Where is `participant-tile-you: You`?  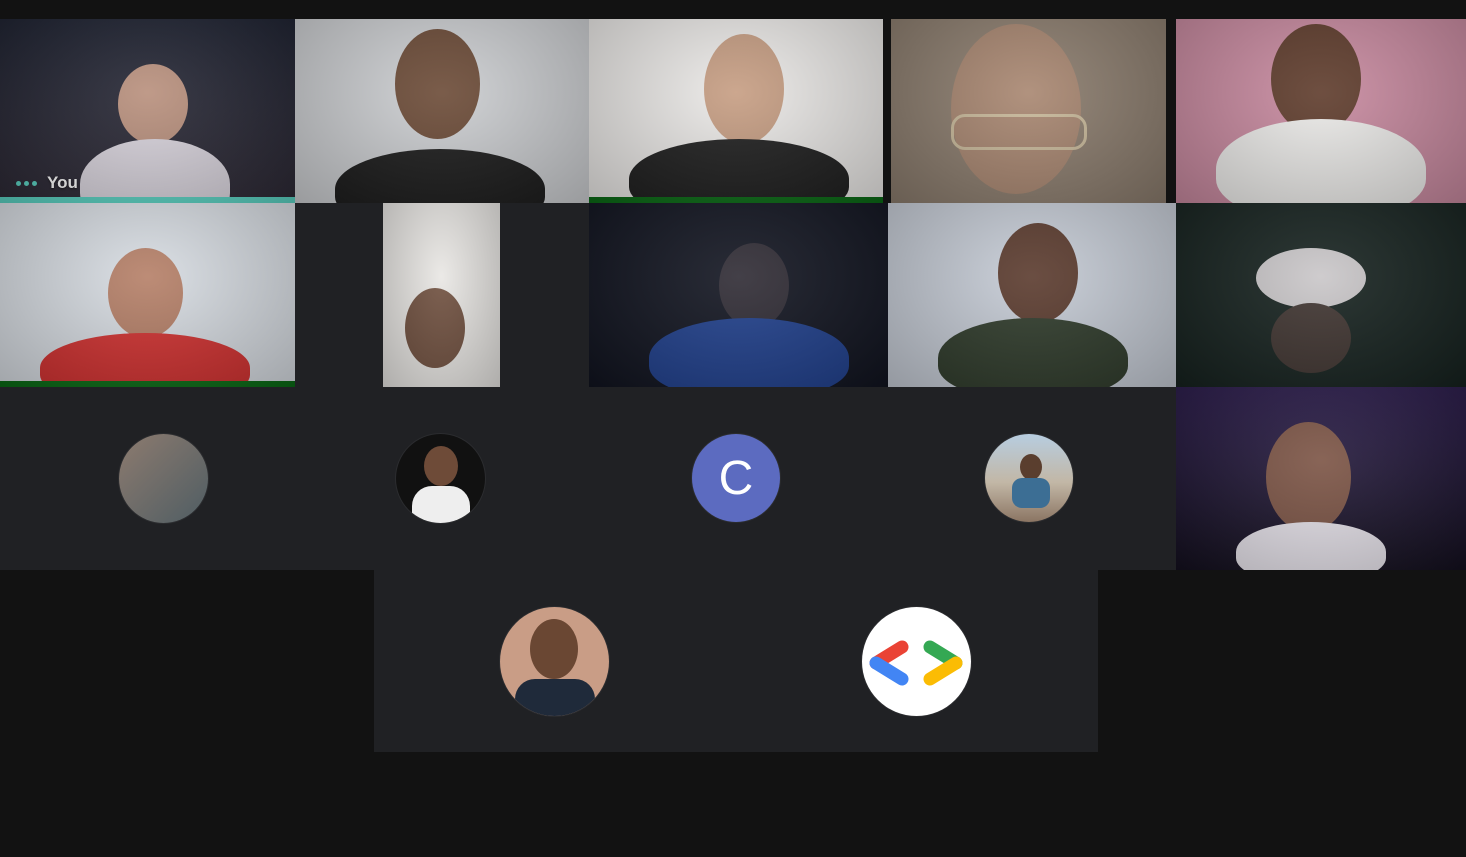
participant-tile-you: You is located at coordinates (147, 111).